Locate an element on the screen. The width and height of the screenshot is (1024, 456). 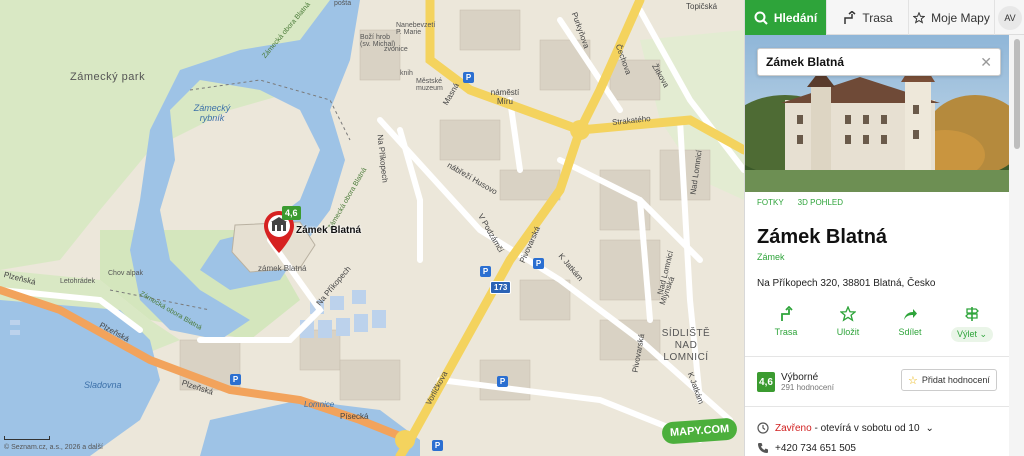
tab-search: Hledání is located at coordinates (786, 17).